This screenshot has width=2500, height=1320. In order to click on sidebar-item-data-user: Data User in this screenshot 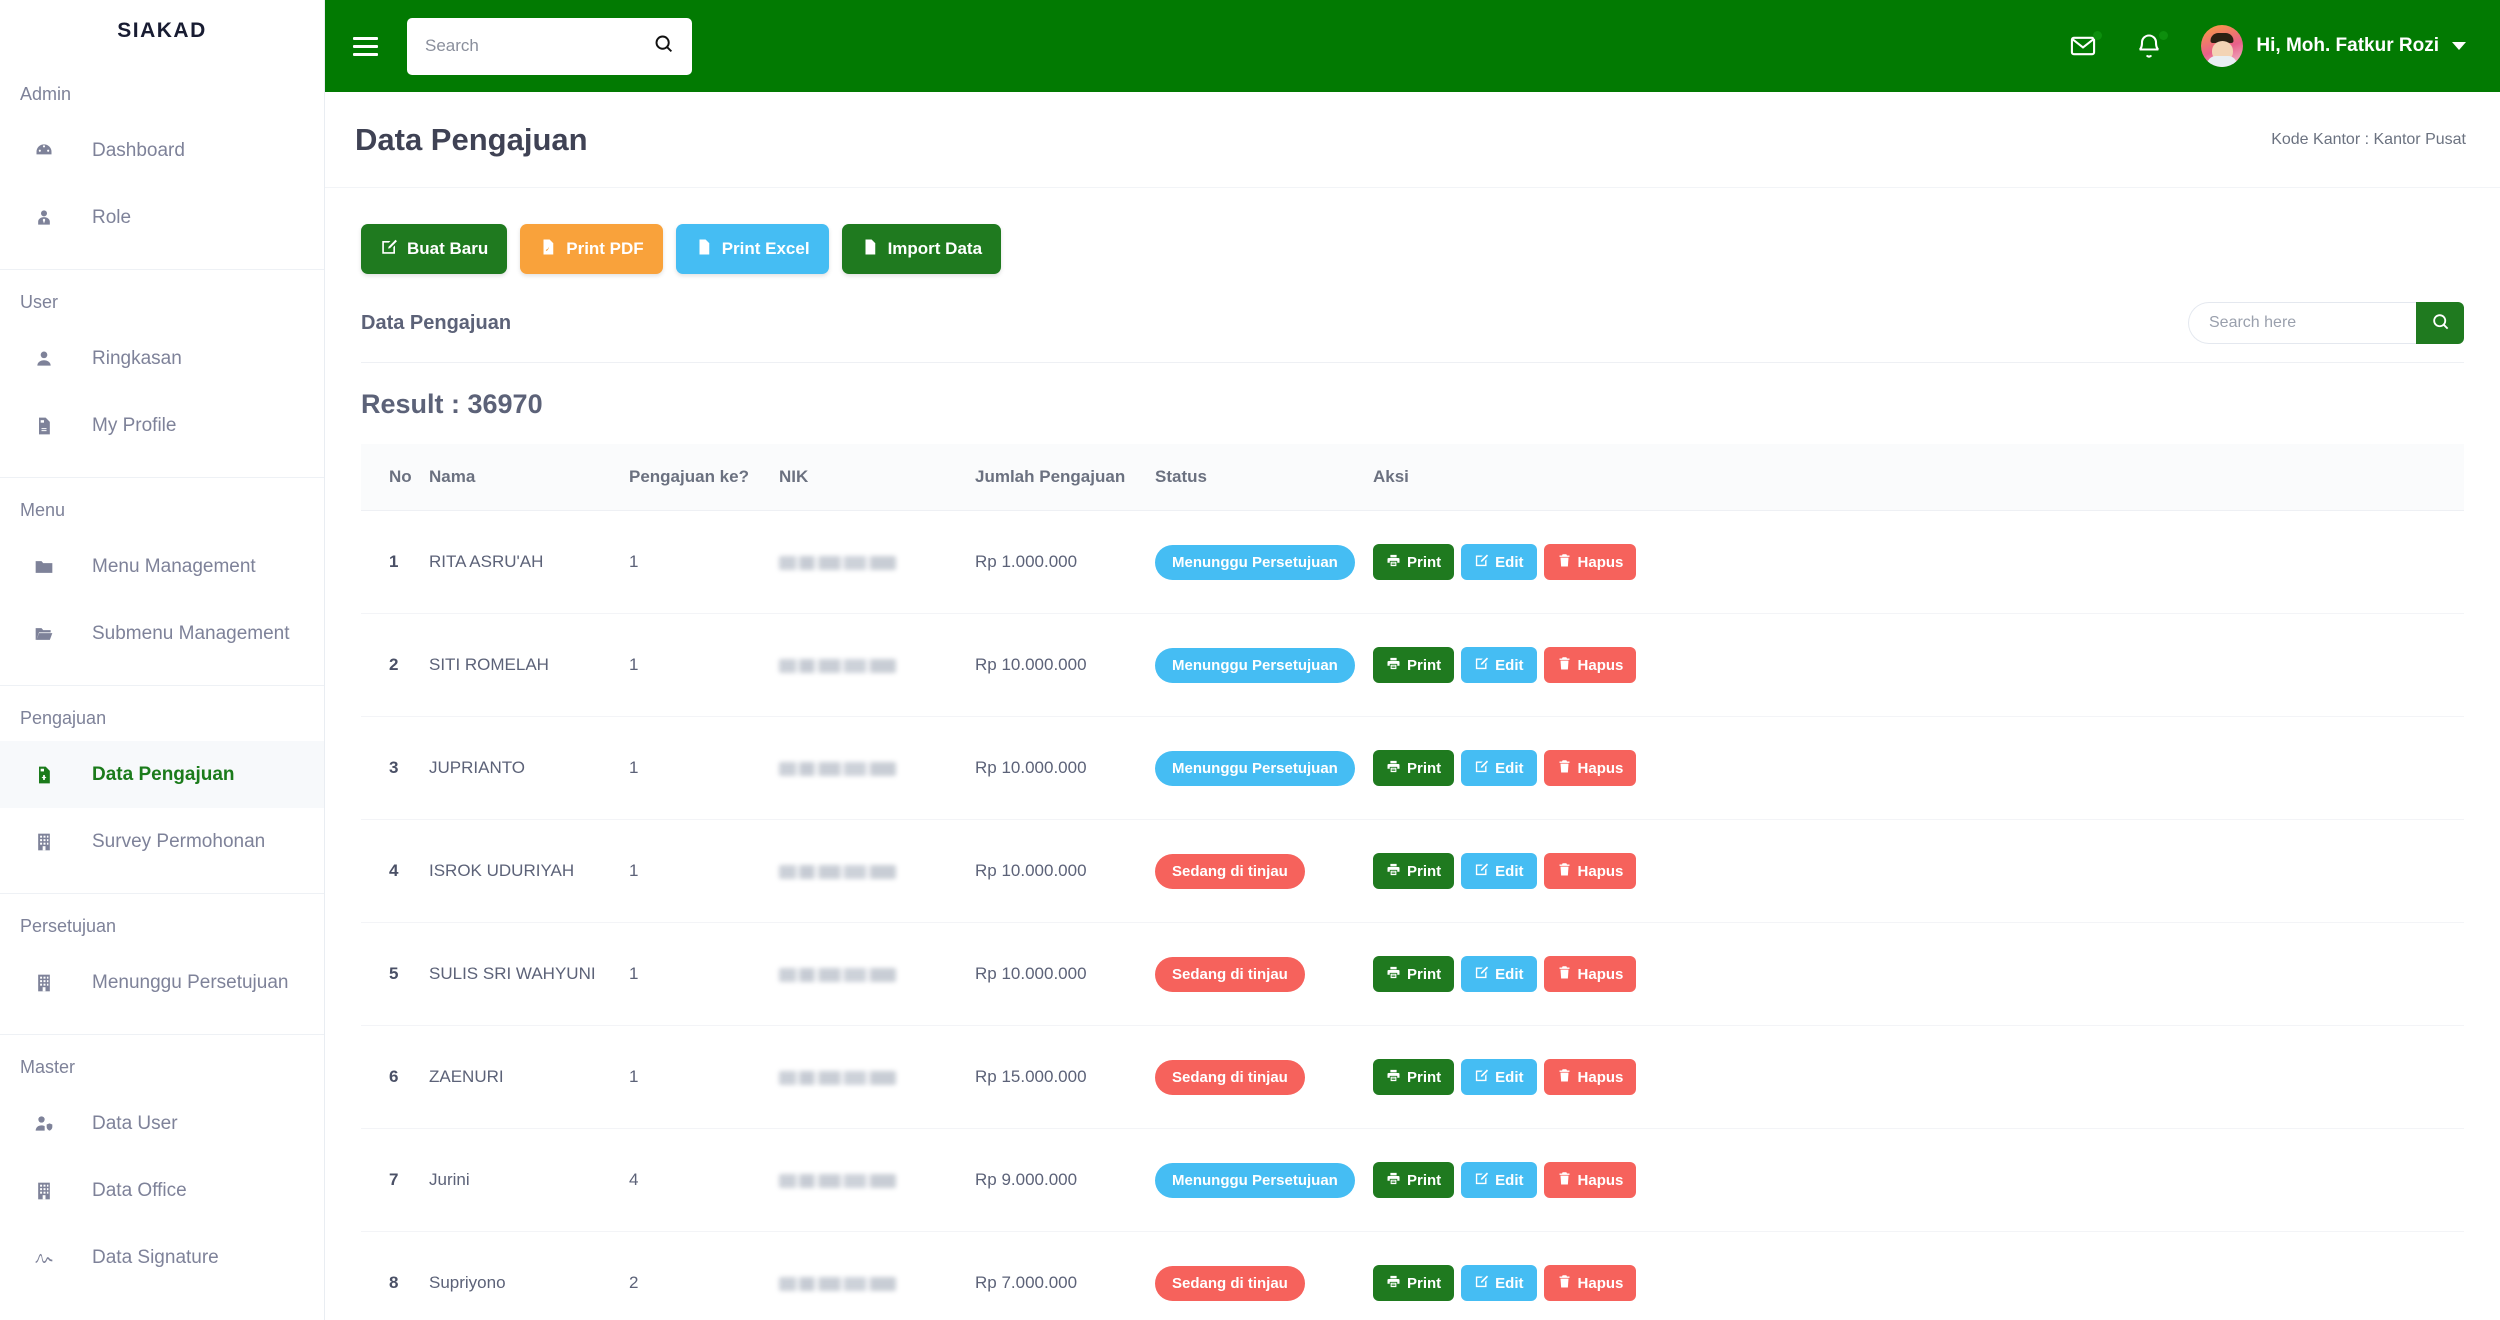, I will do `click(162, 1123)`.